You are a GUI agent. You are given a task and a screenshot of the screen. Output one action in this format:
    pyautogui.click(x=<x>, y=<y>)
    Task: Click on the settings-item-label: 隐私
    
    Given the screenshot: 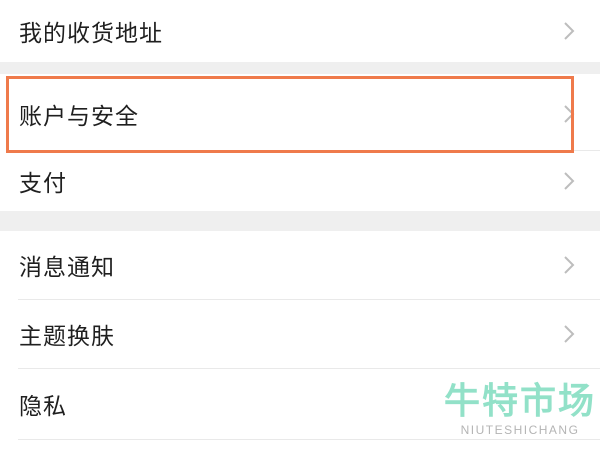 What is the action you would take?
    pyautogui.click(x=43, y=407)
    